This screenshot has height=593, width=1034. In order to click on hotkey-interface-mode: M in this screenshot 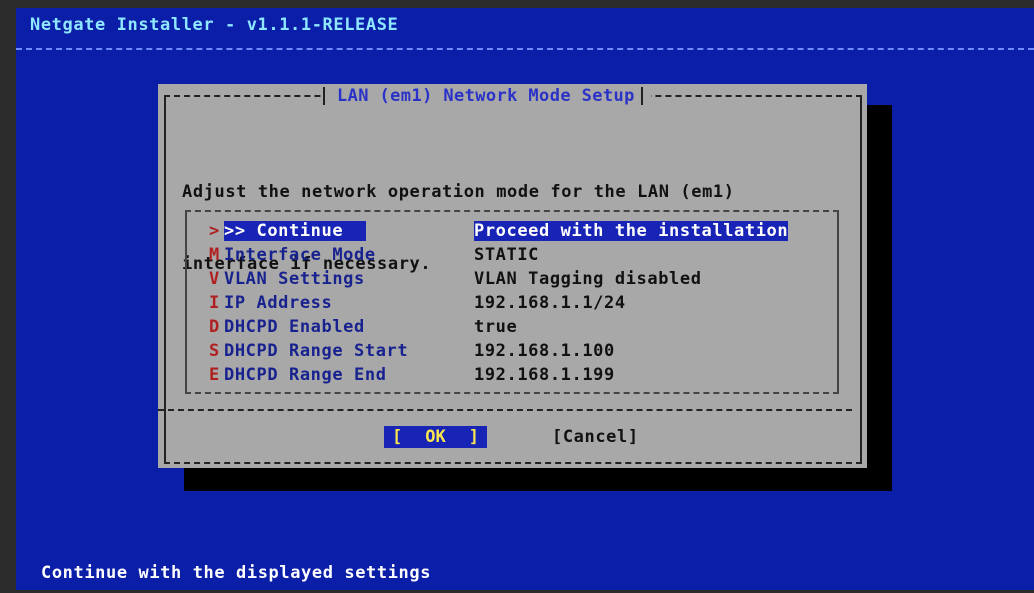, I will do `click(214, 255)`.